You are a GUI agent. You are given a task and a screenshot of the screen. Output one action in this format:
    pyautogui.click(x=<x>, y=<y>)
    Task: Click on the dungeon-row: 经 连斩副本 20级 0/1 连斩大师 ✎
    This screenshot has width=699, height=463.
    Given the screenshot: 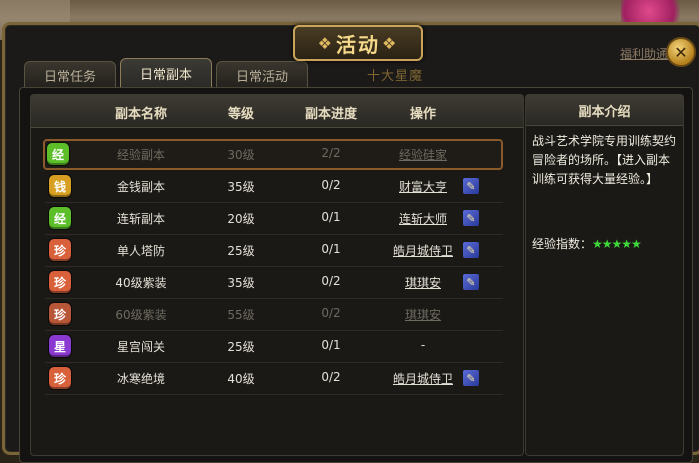 What is the action you would take?
    pyautogui.click(x=274, y=219)
    